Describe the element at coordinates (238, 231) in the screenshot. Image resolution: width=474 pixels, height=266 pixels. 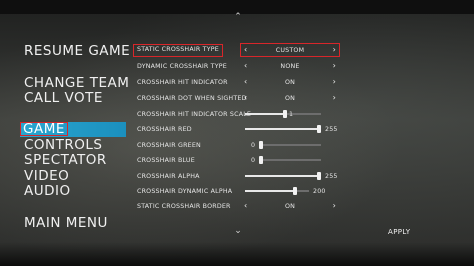
I see `scroll-down-icon: ⌄` at that location.